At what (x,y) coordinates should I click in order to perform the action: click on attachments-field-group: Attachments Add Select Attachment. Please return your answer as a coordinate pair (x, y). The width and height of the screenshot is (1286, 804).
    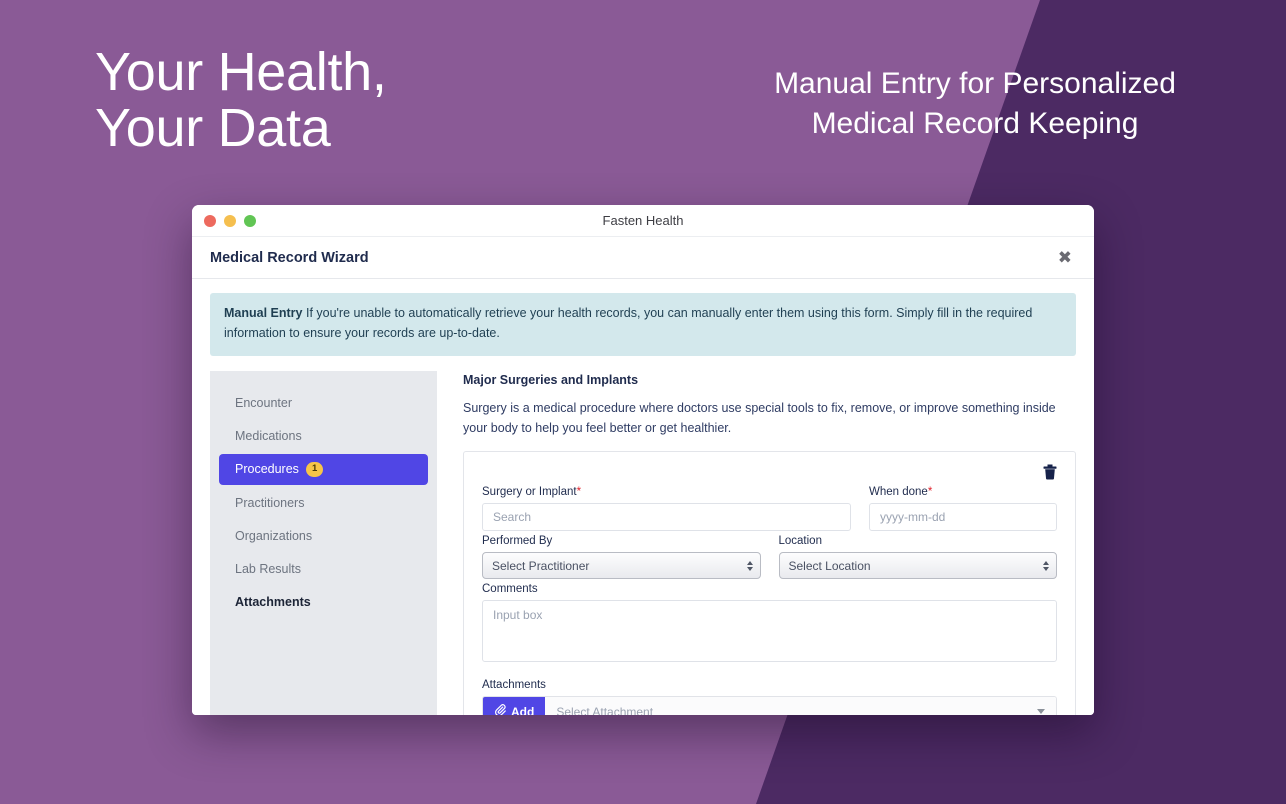
    Looking at the image, I should click on (769, 697).